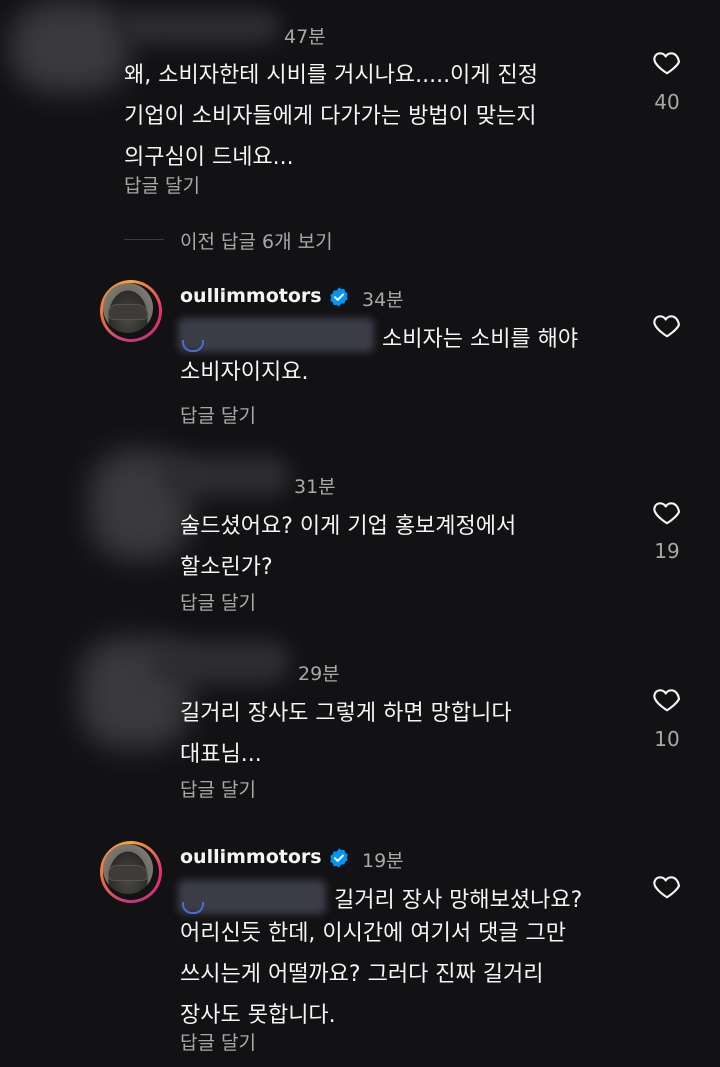 This screenshot has height=1067, width=720. What do you see at coordinates (276, 335) in the screenshot?
I see `mention-redacted` at bounding box center [276, 335].